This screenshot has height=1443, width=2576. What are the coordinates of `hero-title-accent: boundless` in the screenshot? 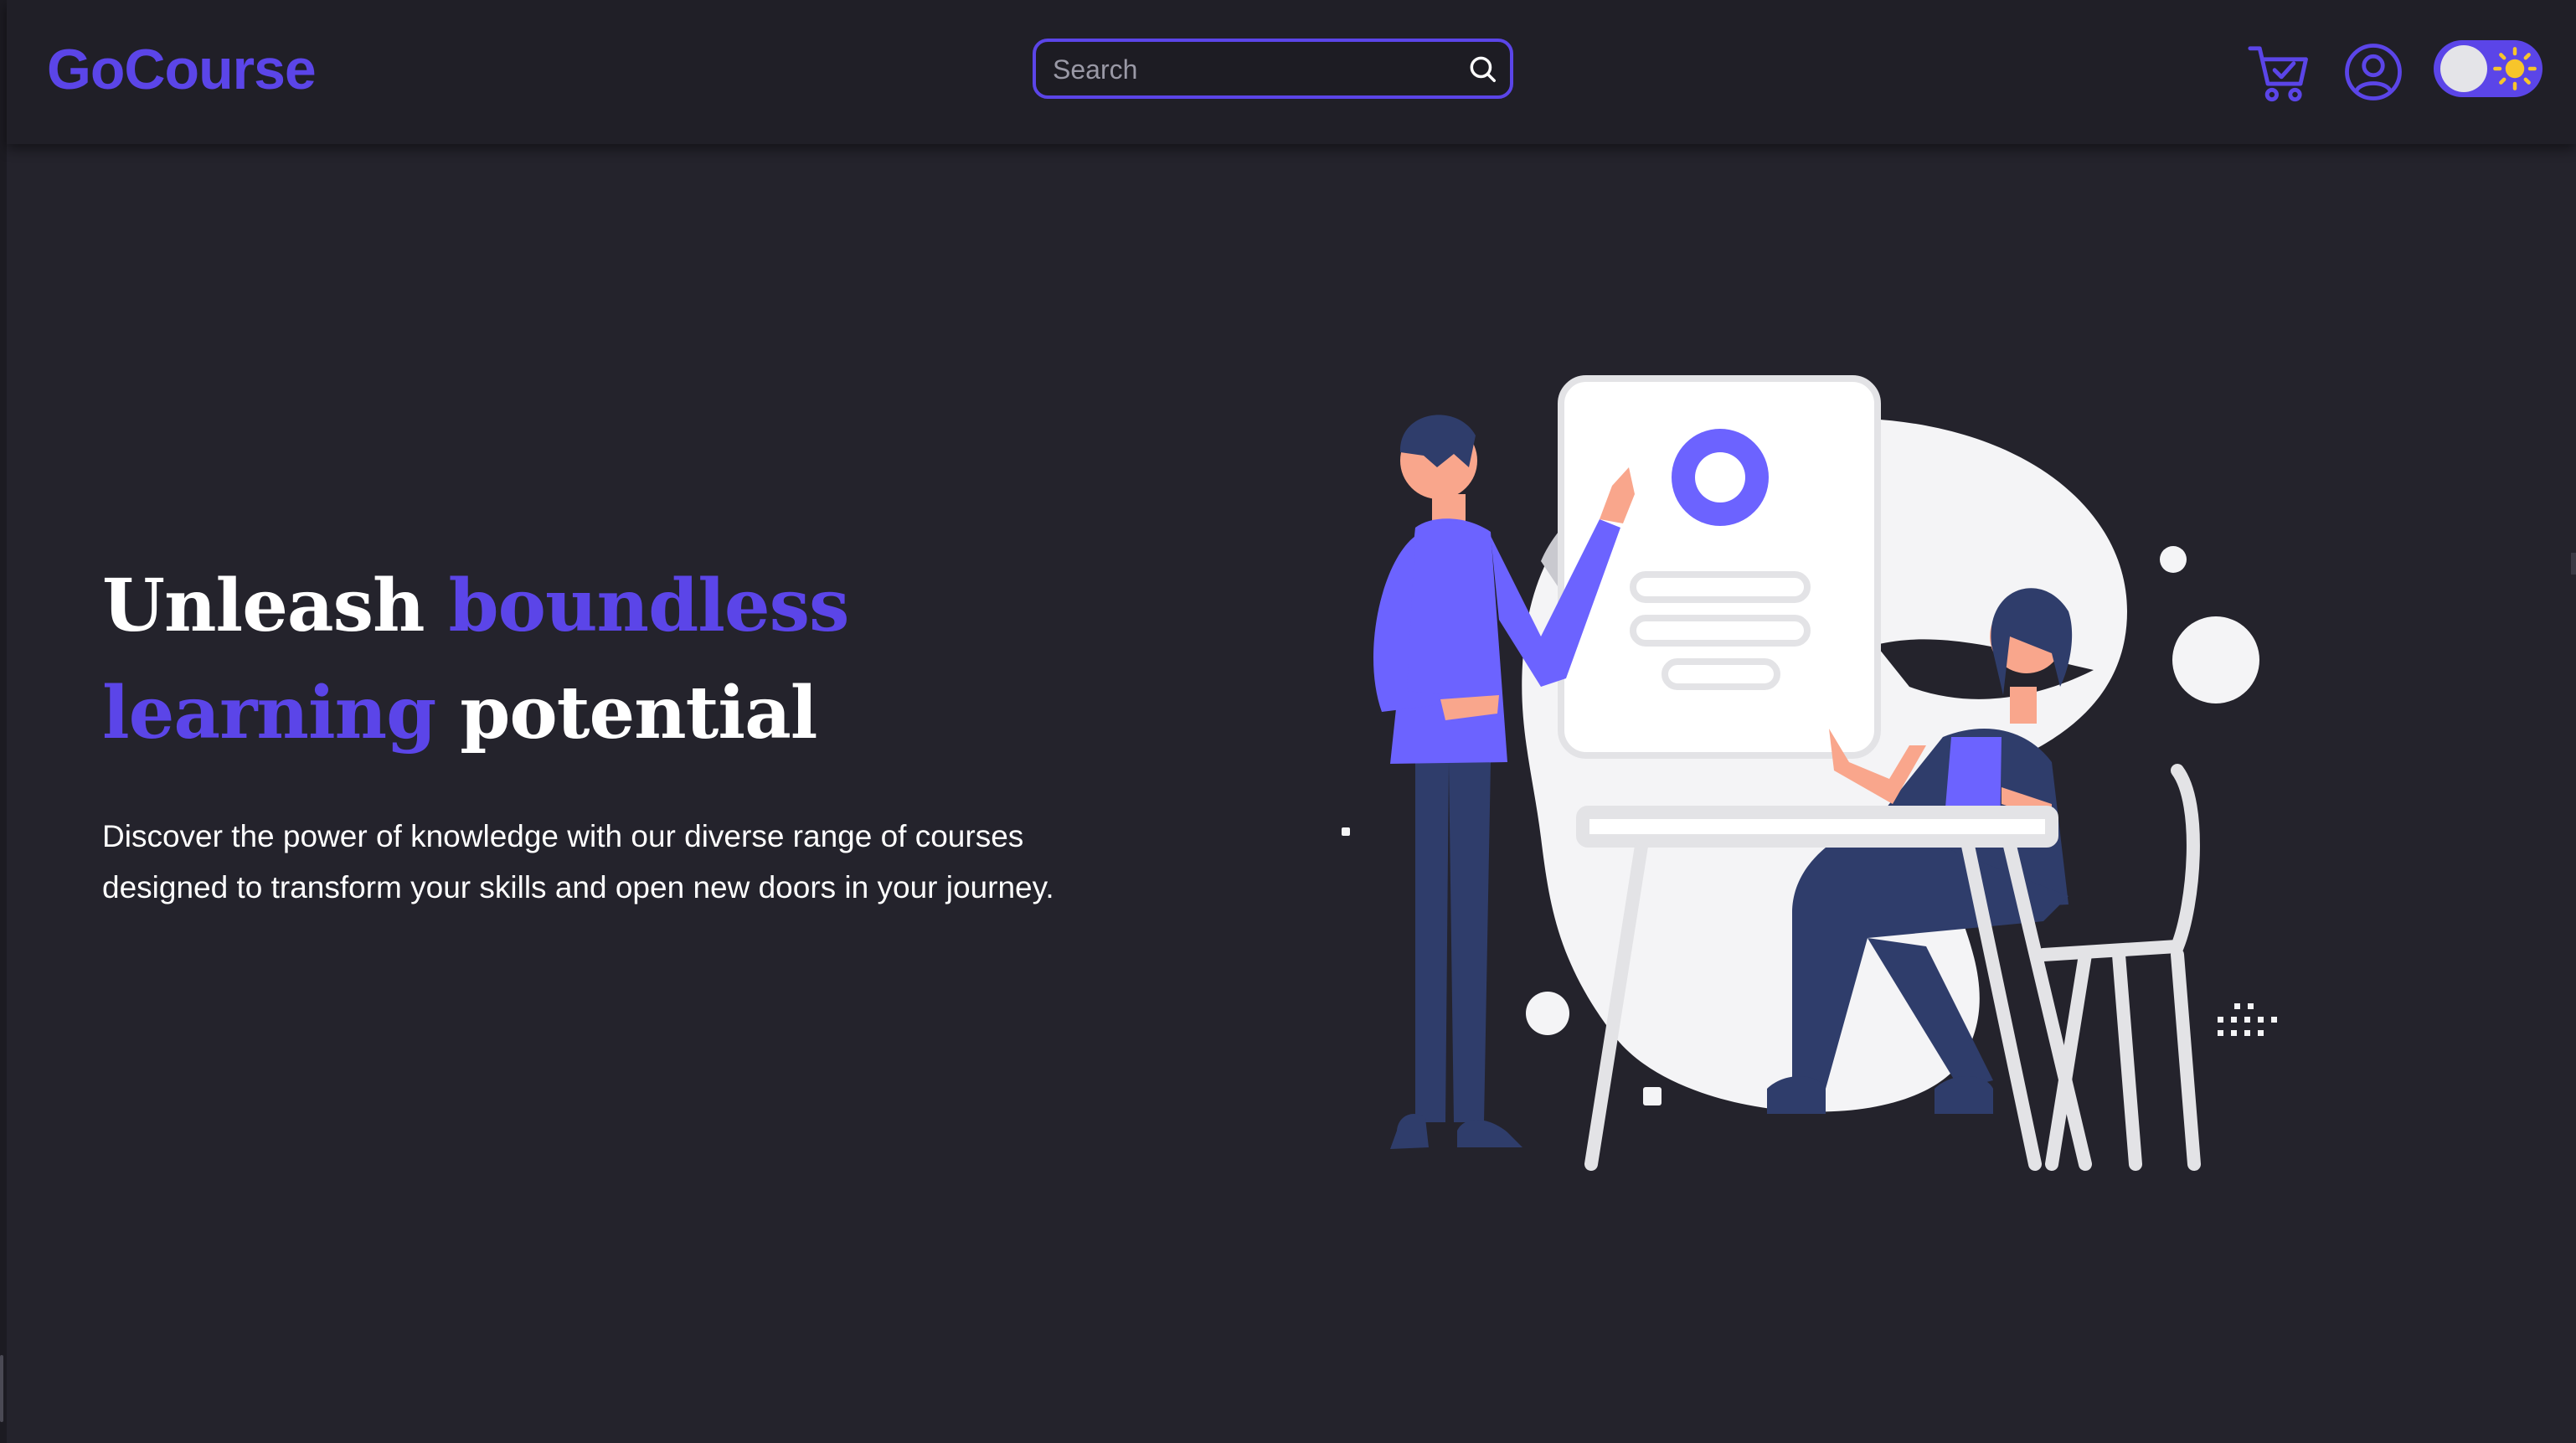 It's located at (649, 606).